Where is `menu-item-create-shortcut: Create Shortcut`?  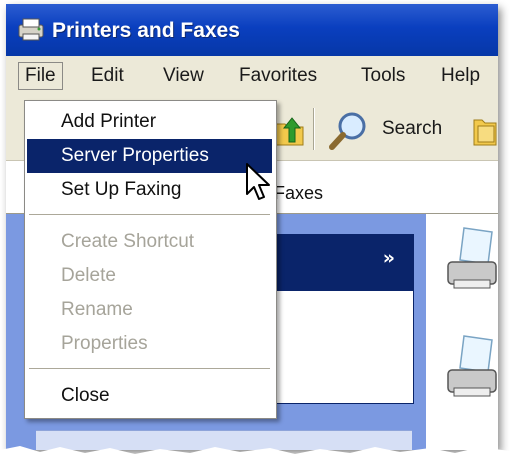 menu-item-create-shortcut: Create Shortcut is located at coordinates (149, 242).